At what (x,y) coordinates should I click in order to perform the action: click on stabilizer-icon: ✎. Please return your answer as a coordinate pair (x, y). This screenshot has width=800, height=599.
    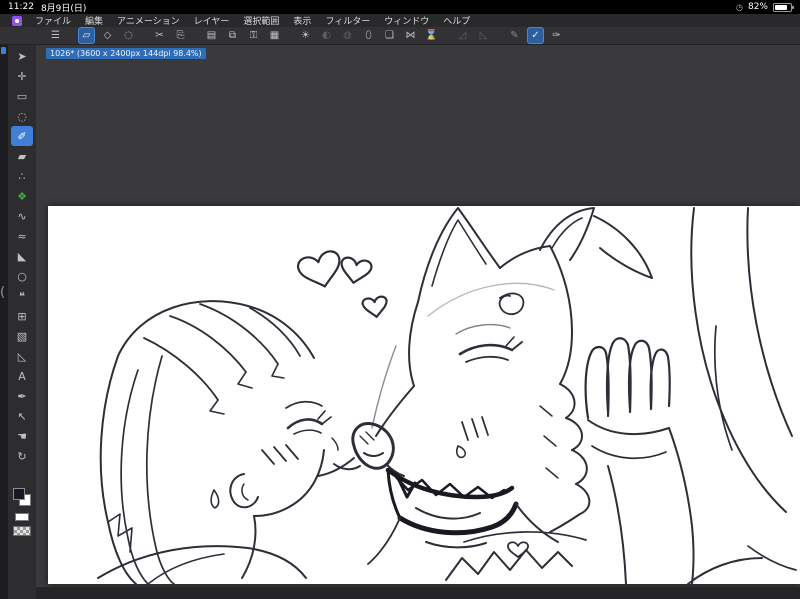
    Looking at the image, I should click on (514, 35).